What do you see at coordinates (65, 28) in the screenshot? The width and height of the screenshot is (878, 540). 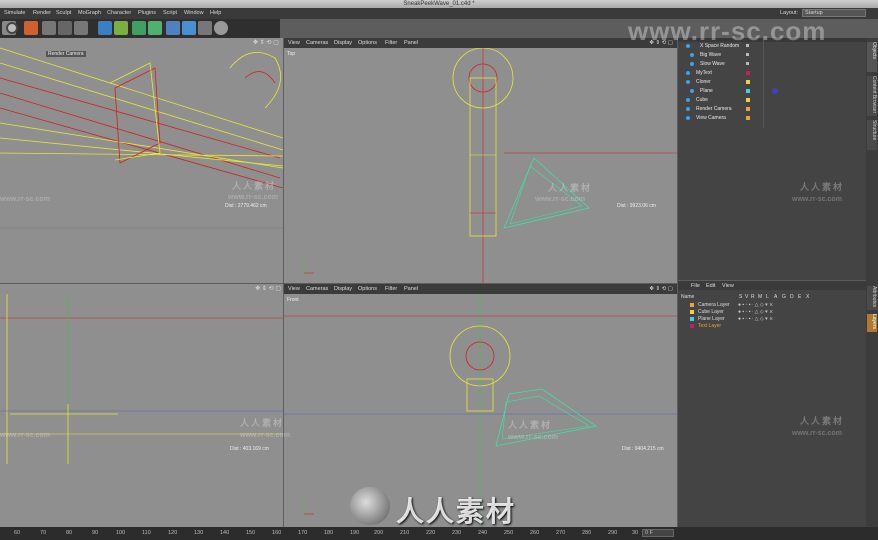 I see `render-settings-icon` at bounding box center [65, 28].